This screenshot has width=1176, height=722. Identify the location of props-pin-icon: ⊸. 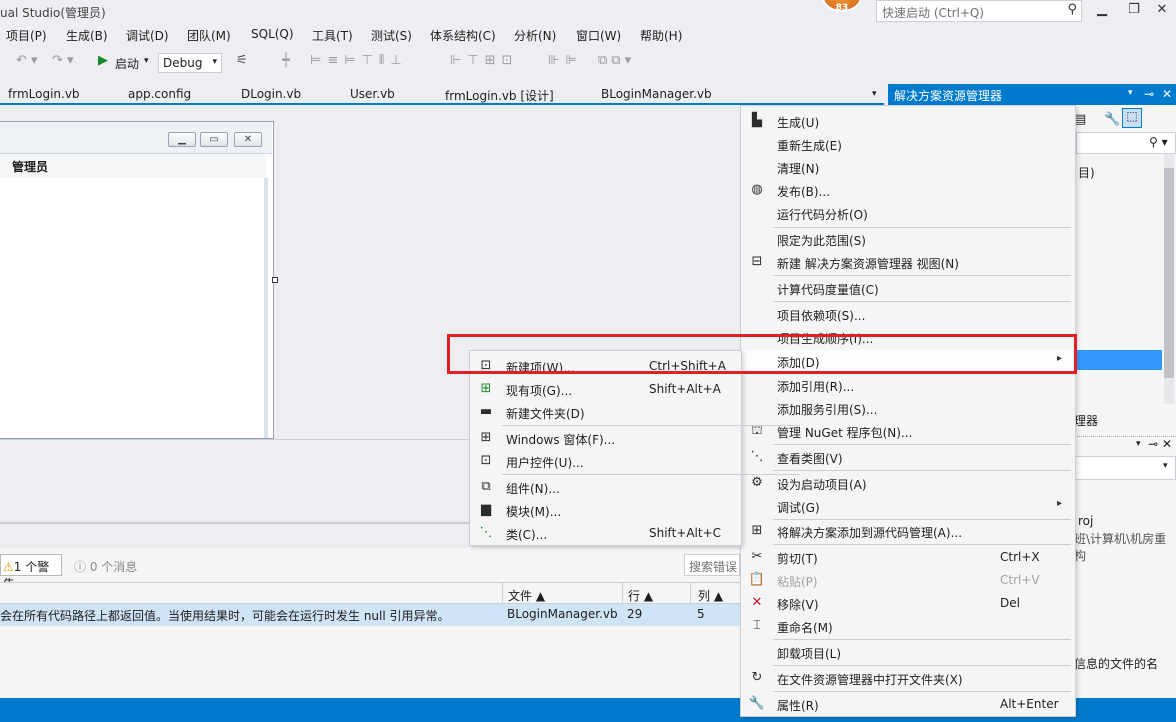
(1153, 444).